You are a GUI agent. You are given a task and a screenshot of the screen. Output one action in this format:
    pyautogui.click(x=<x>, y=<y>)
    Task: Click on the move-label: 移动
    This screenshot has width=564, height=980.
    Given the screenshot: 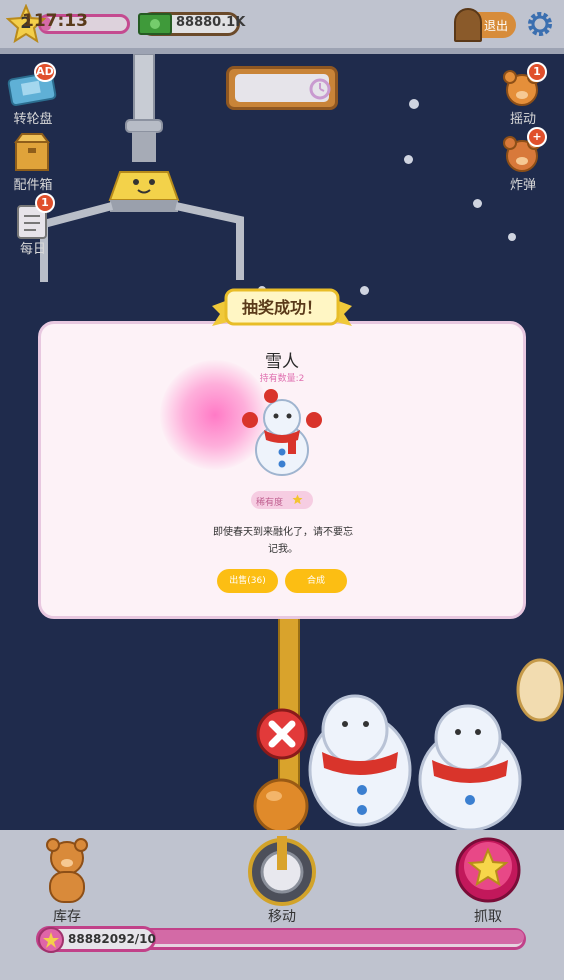 What is the action you would take?
    pyautogui.click(x=282, y=917)
    